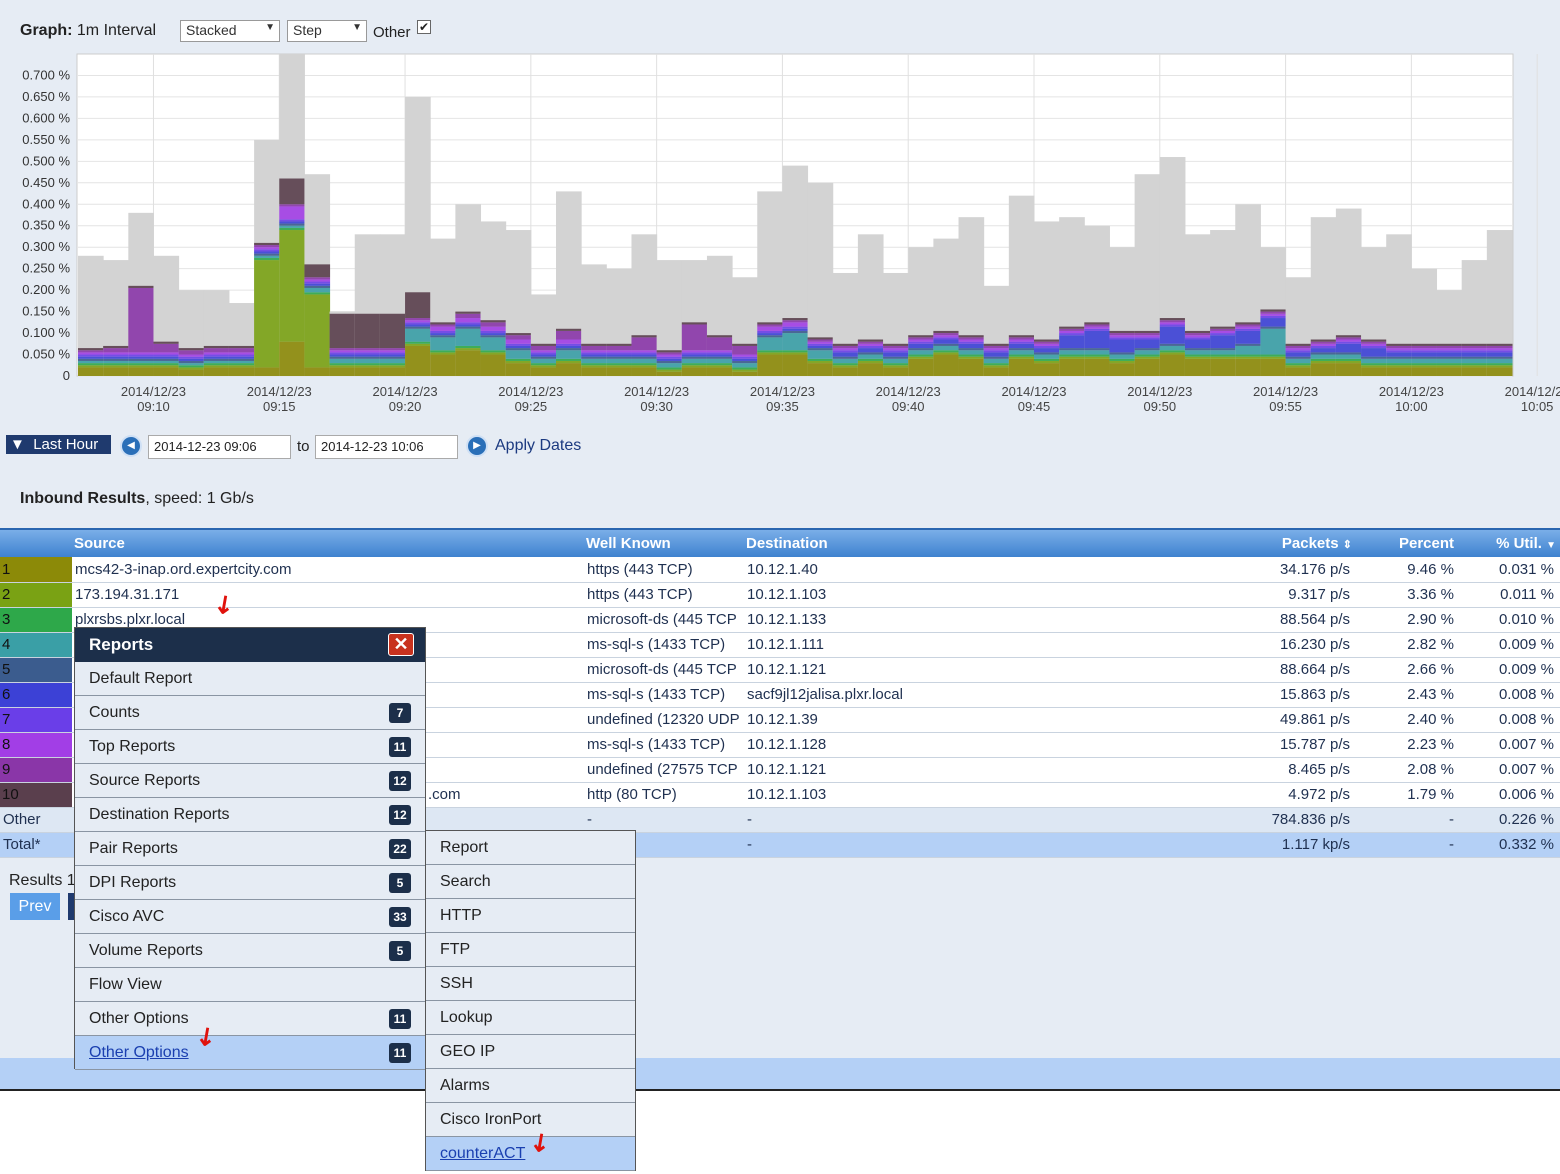 This screenshot has width=1560, height=1174. I want to click on header-source: Source, so click(328, 542).